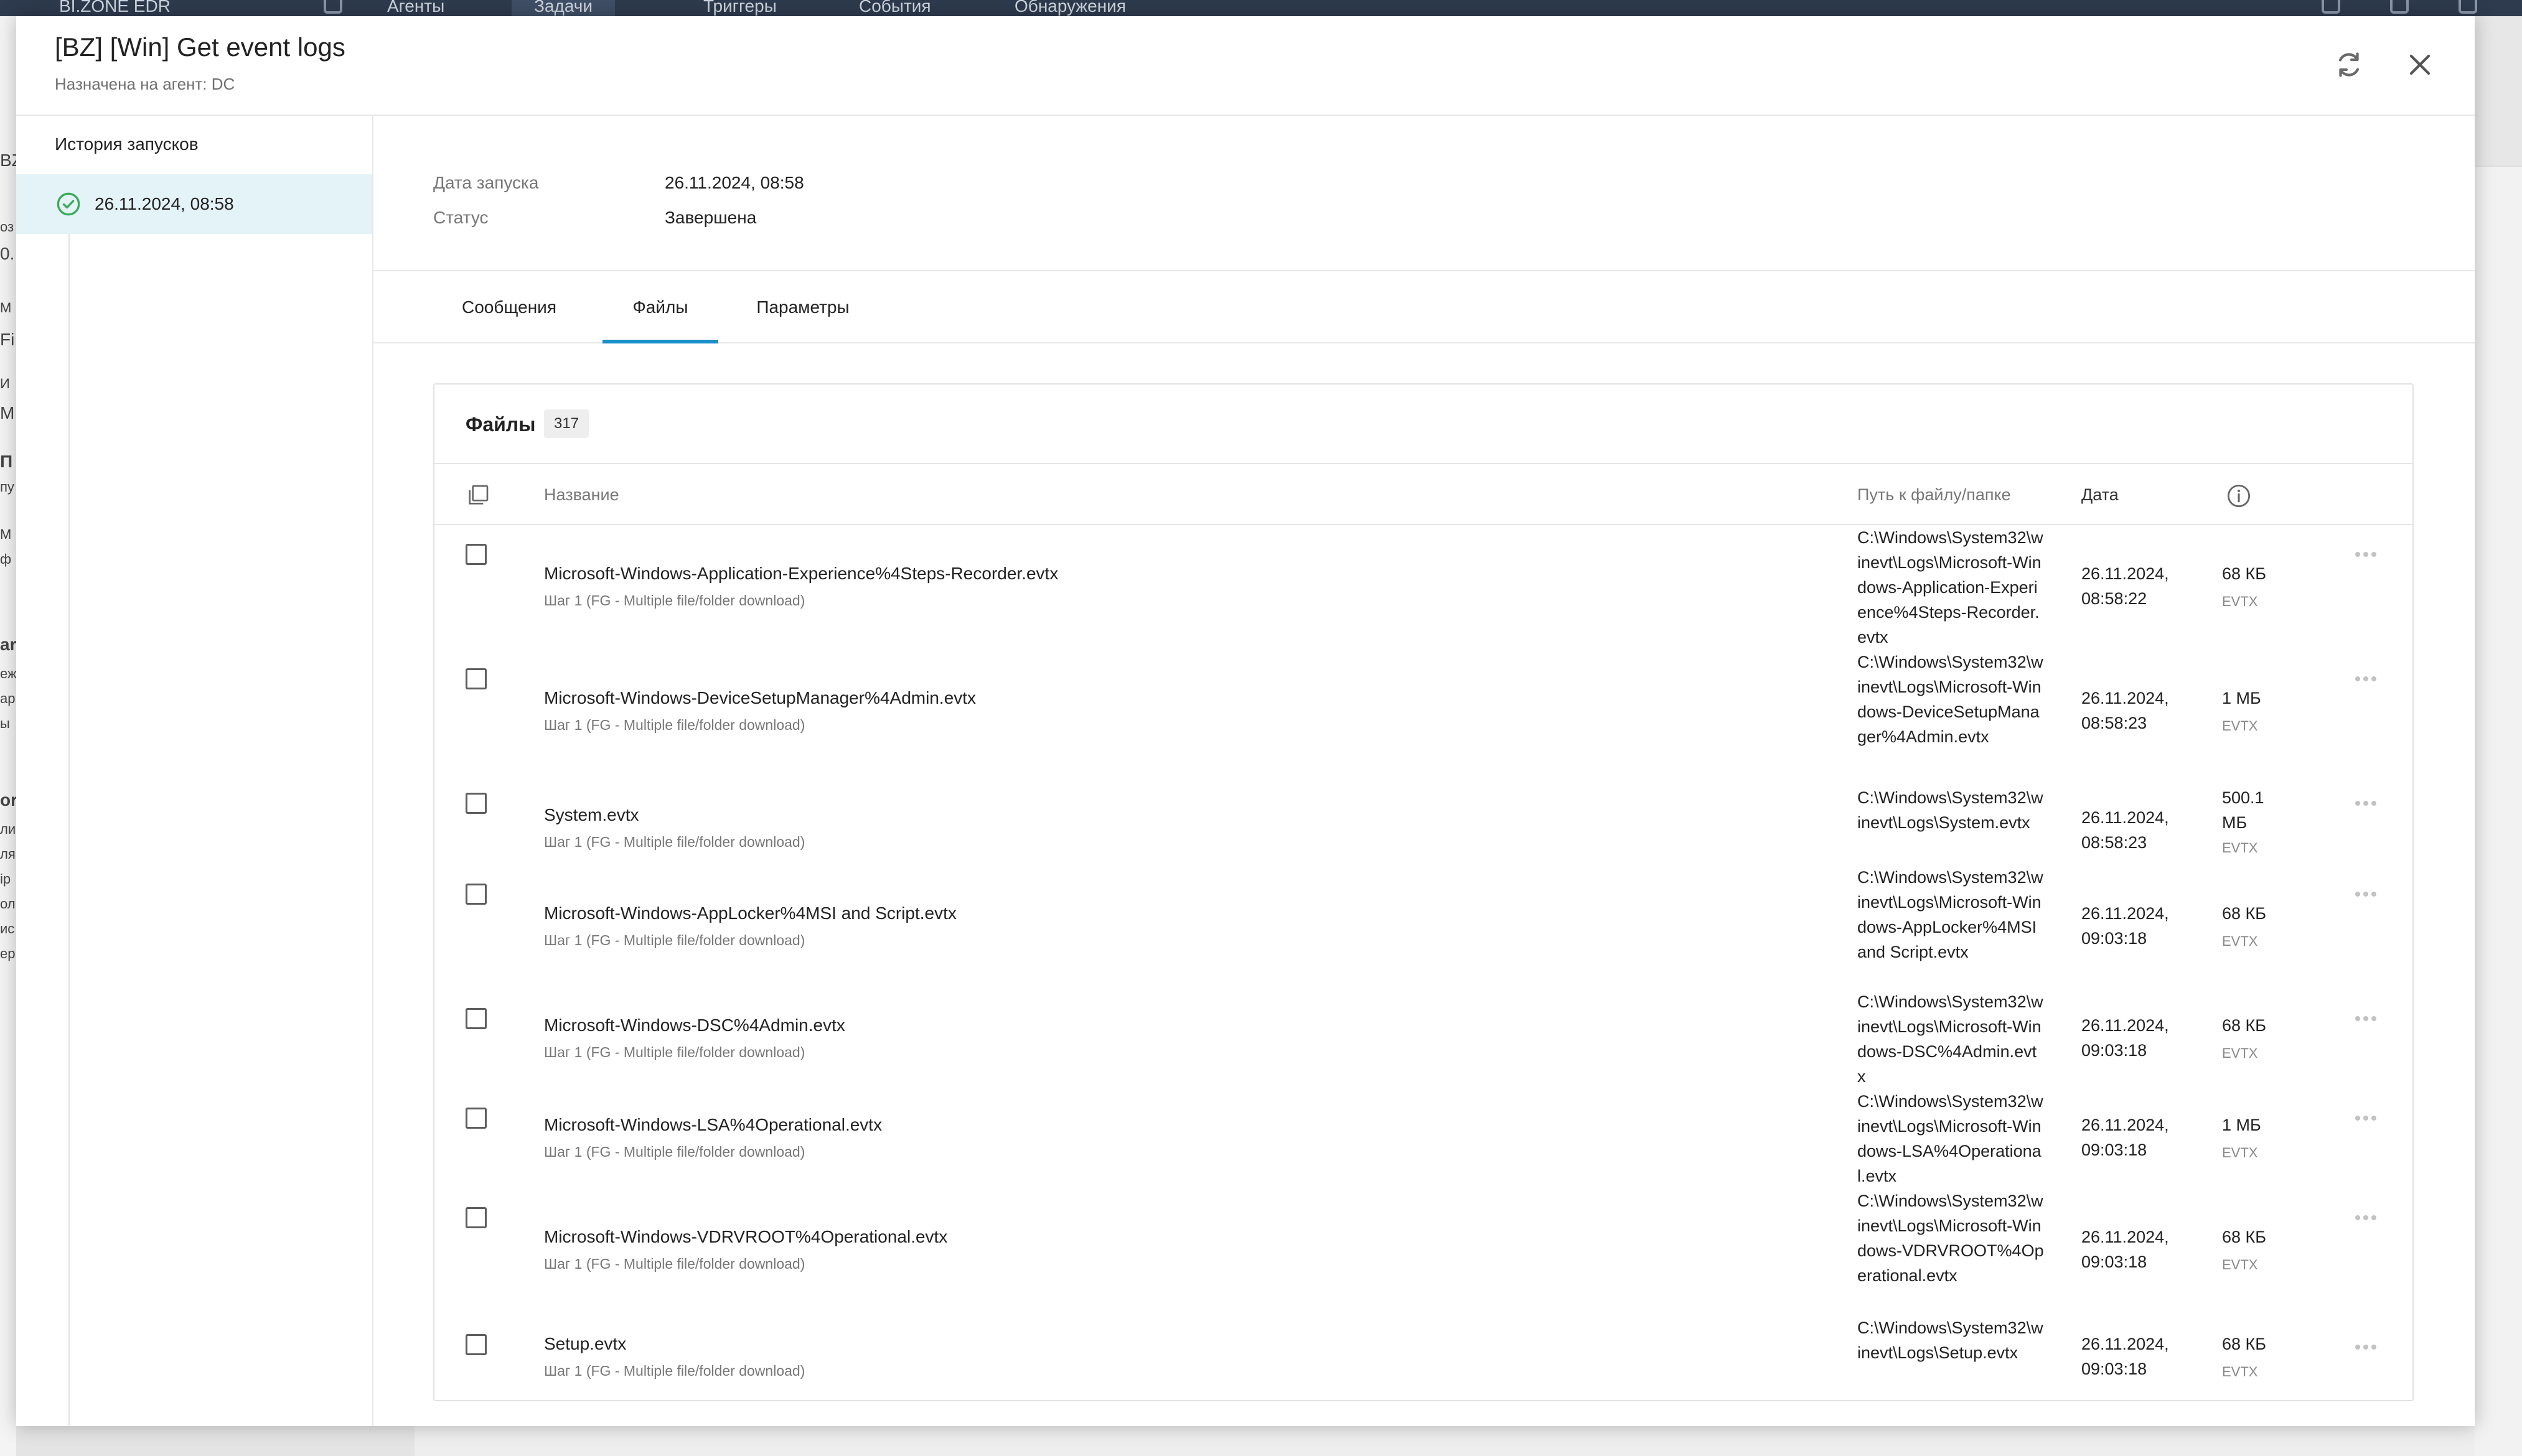 The width and height of the screenshot is (2522, 1456). What do you see at coordinates (215, 1441) in the screenshot?
I see `background-footer-left` at bounding box center [215, 1441].